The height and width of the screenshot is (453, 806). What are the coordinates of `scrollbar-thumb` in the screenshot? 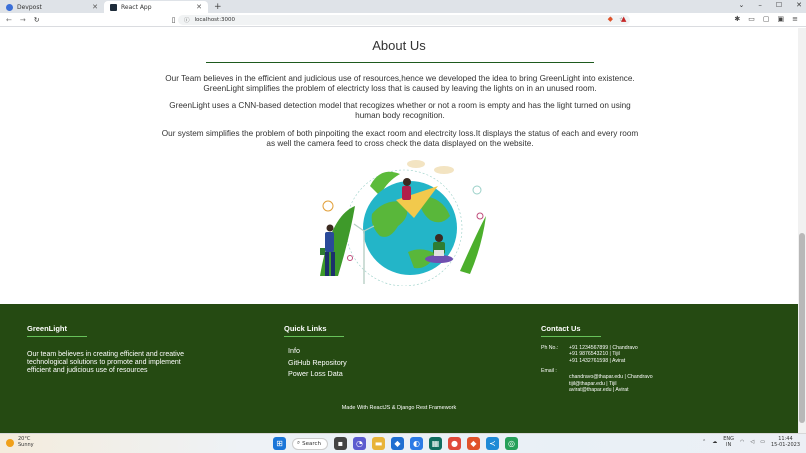 It's located at (802, 328).